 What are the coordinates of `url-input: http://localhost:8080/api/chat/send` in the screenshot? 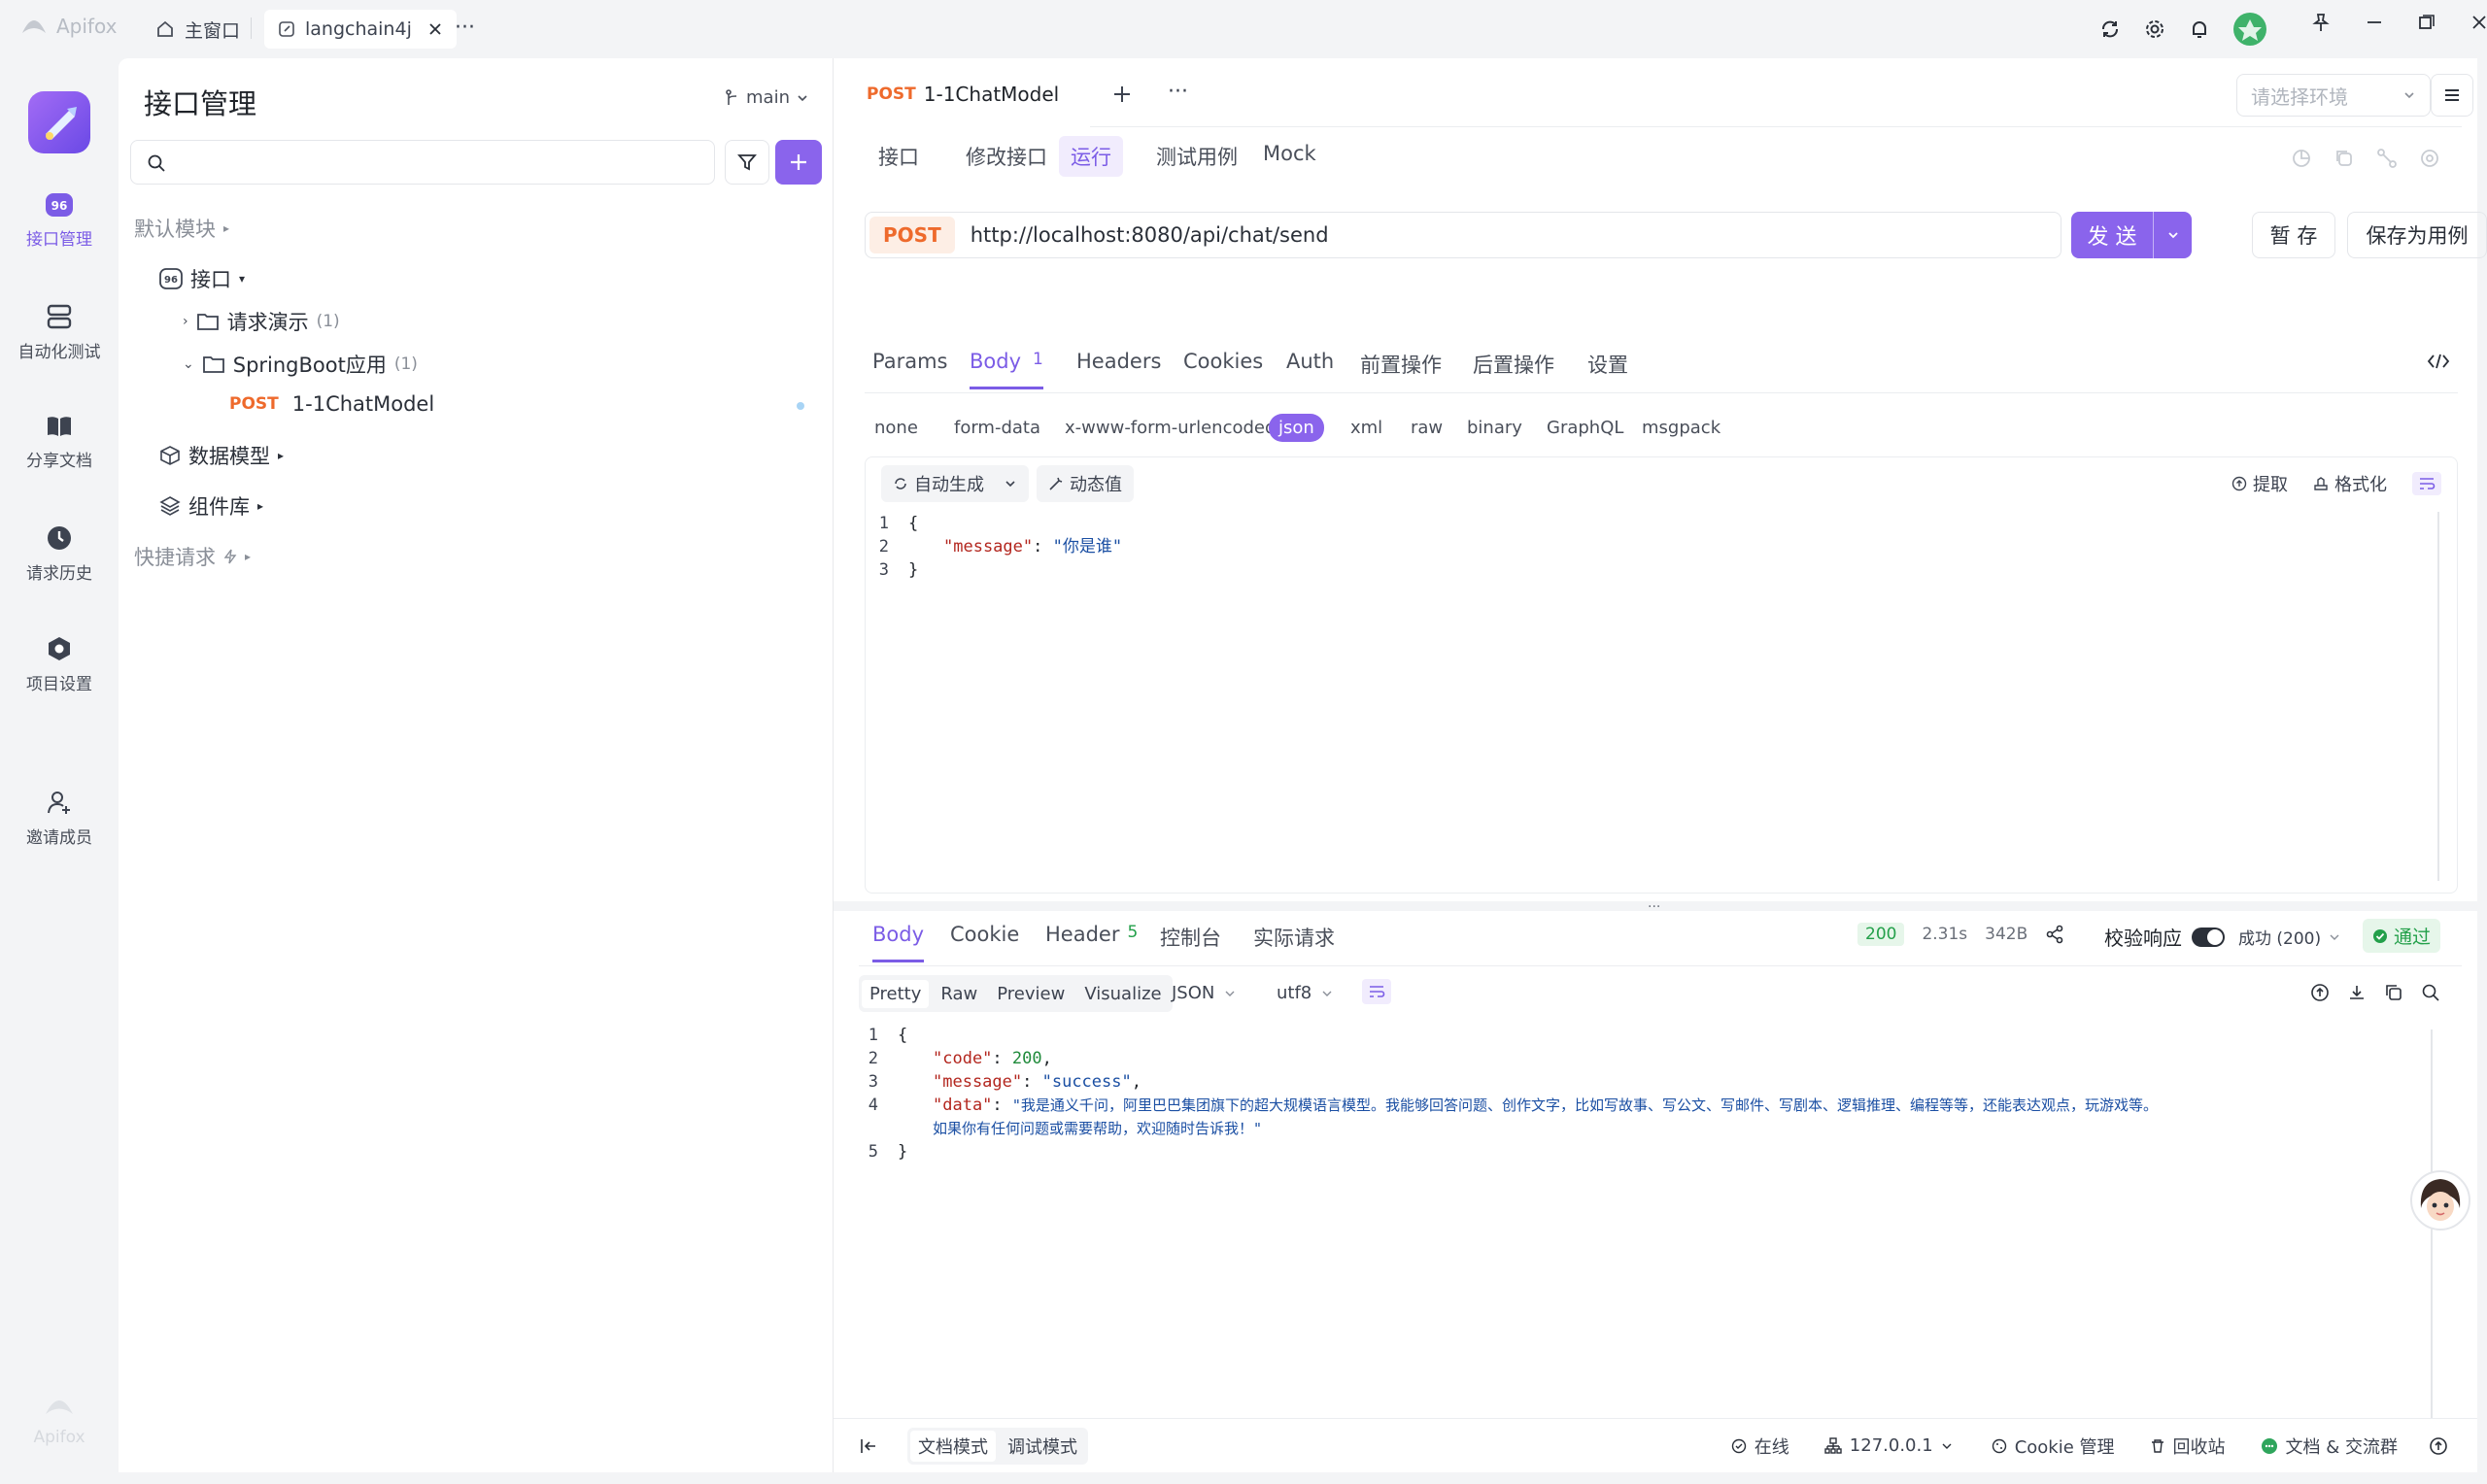 It's located at (1150, 235).